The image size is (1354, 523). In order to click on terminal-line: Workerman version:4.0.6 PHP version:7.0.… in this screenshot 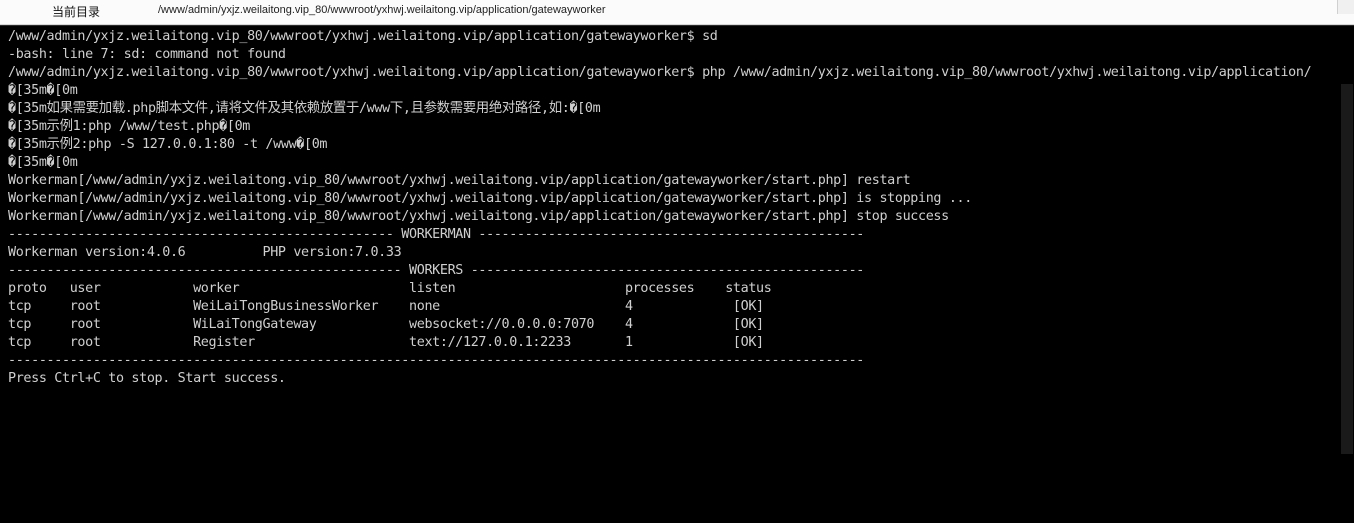, I will do `click(205, 252)`.